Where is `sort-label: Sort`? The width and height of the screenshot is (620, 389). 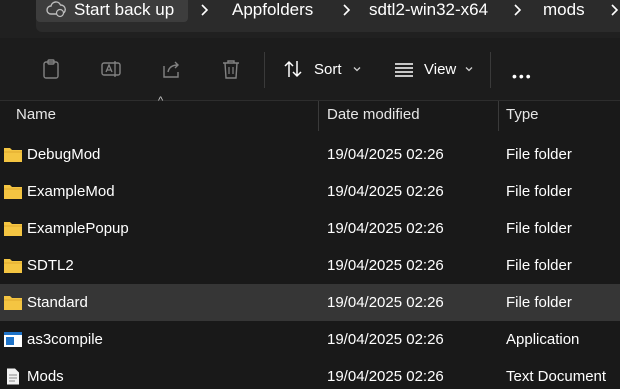 sort-label: Sort is located at coordinates (328, 69).